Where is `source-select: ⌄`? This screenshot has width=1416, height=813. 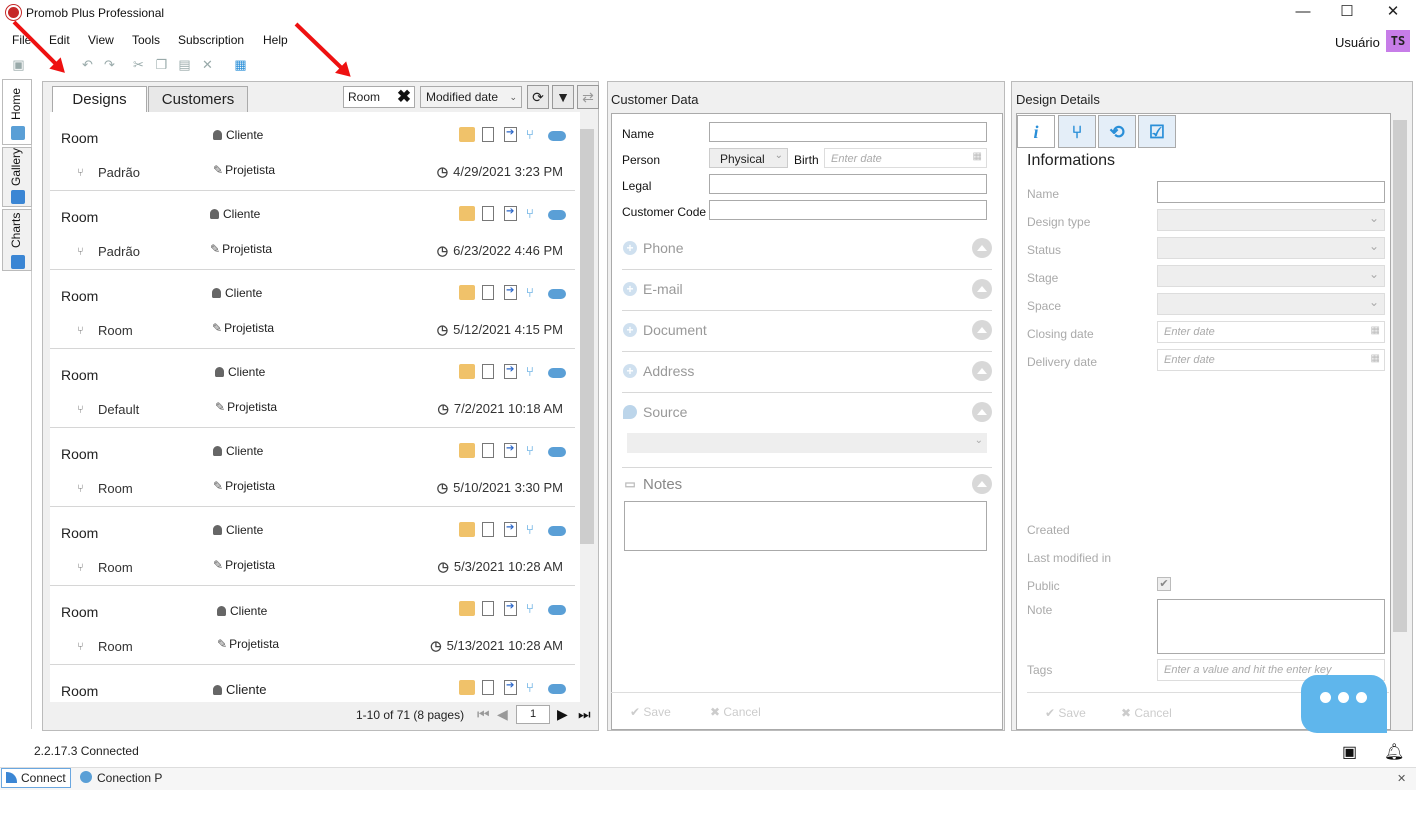
source-select: ⌄ is located at coordinates (807, 443).